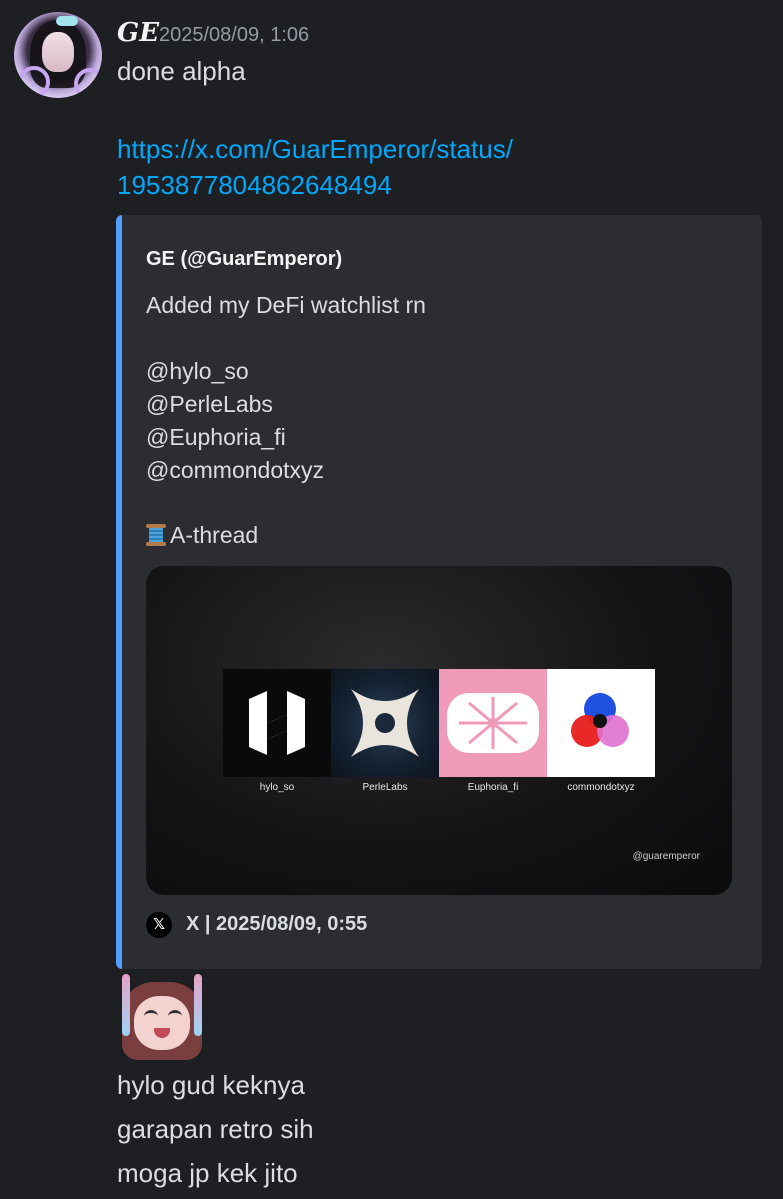  What do you see at coordinates (156, 535) in the screenshot?
I see `spool-of-thread-icon` at bounding box center [156, 535].